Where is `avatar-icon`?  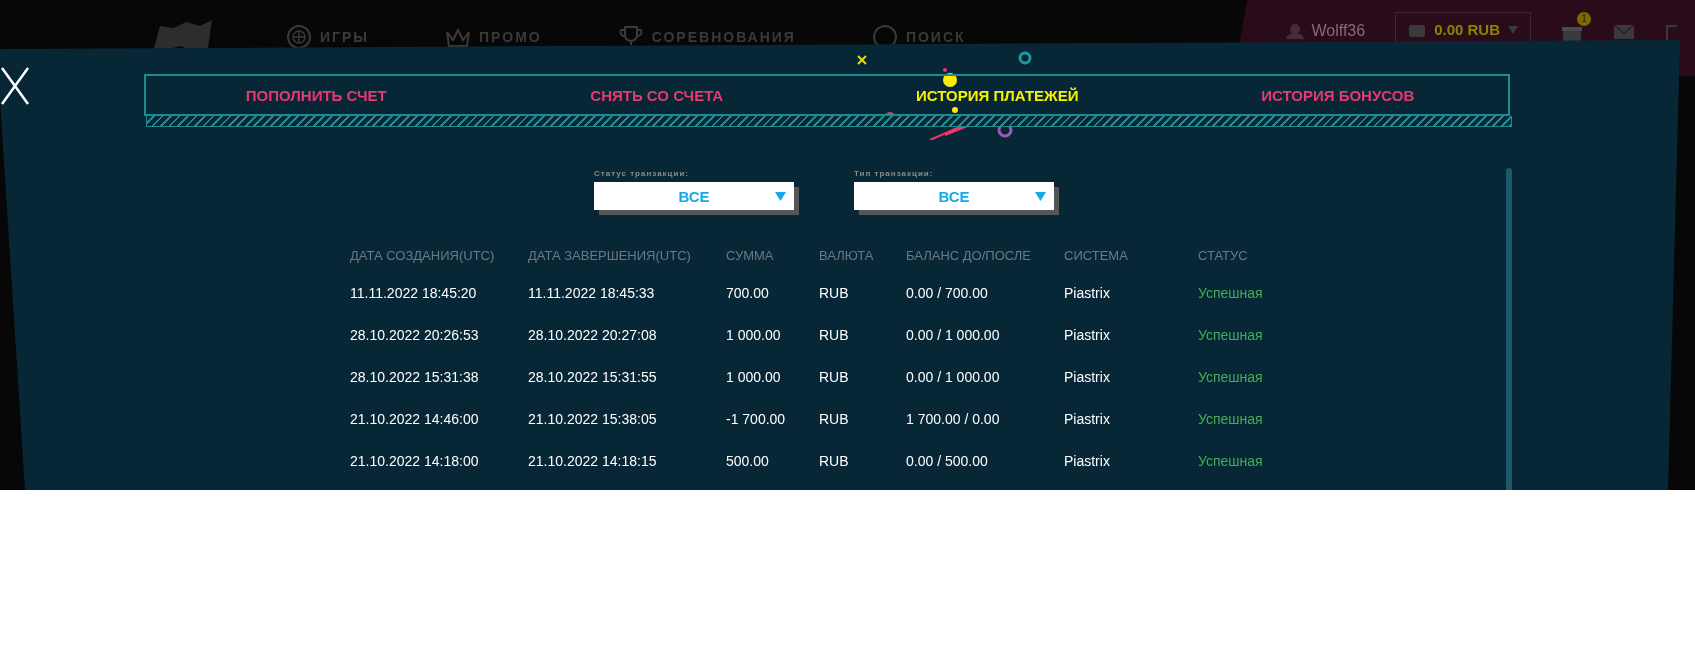 avatar-icon is located at coordinates (1295, 31).